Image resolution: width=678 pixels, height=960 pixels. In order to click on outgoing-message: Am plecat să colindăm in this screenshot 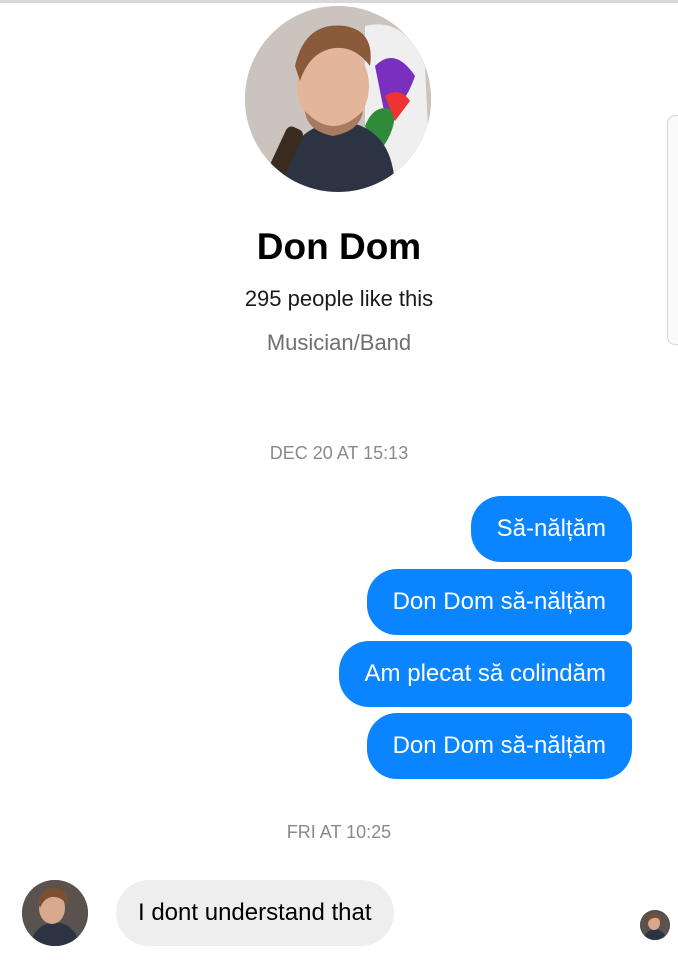, I will do `click(485, 674)`.